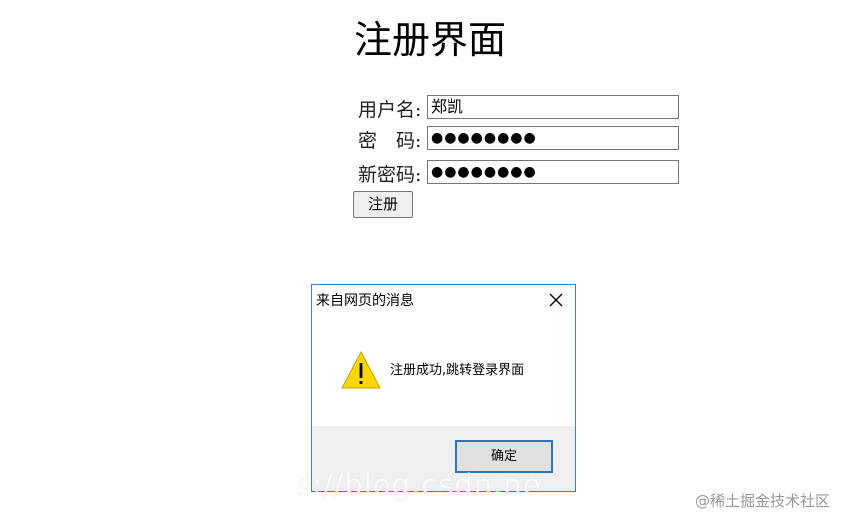 The height and width of the screenshot is (518, 860). I want to click on password-label: 密 码:, so click(390, 141).